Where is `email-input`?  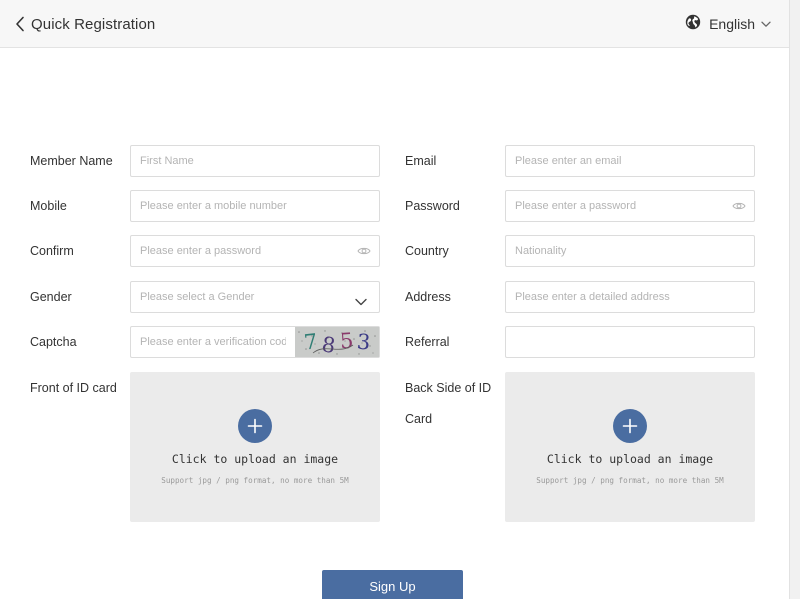
email-input is located at coordinates (630, 161).